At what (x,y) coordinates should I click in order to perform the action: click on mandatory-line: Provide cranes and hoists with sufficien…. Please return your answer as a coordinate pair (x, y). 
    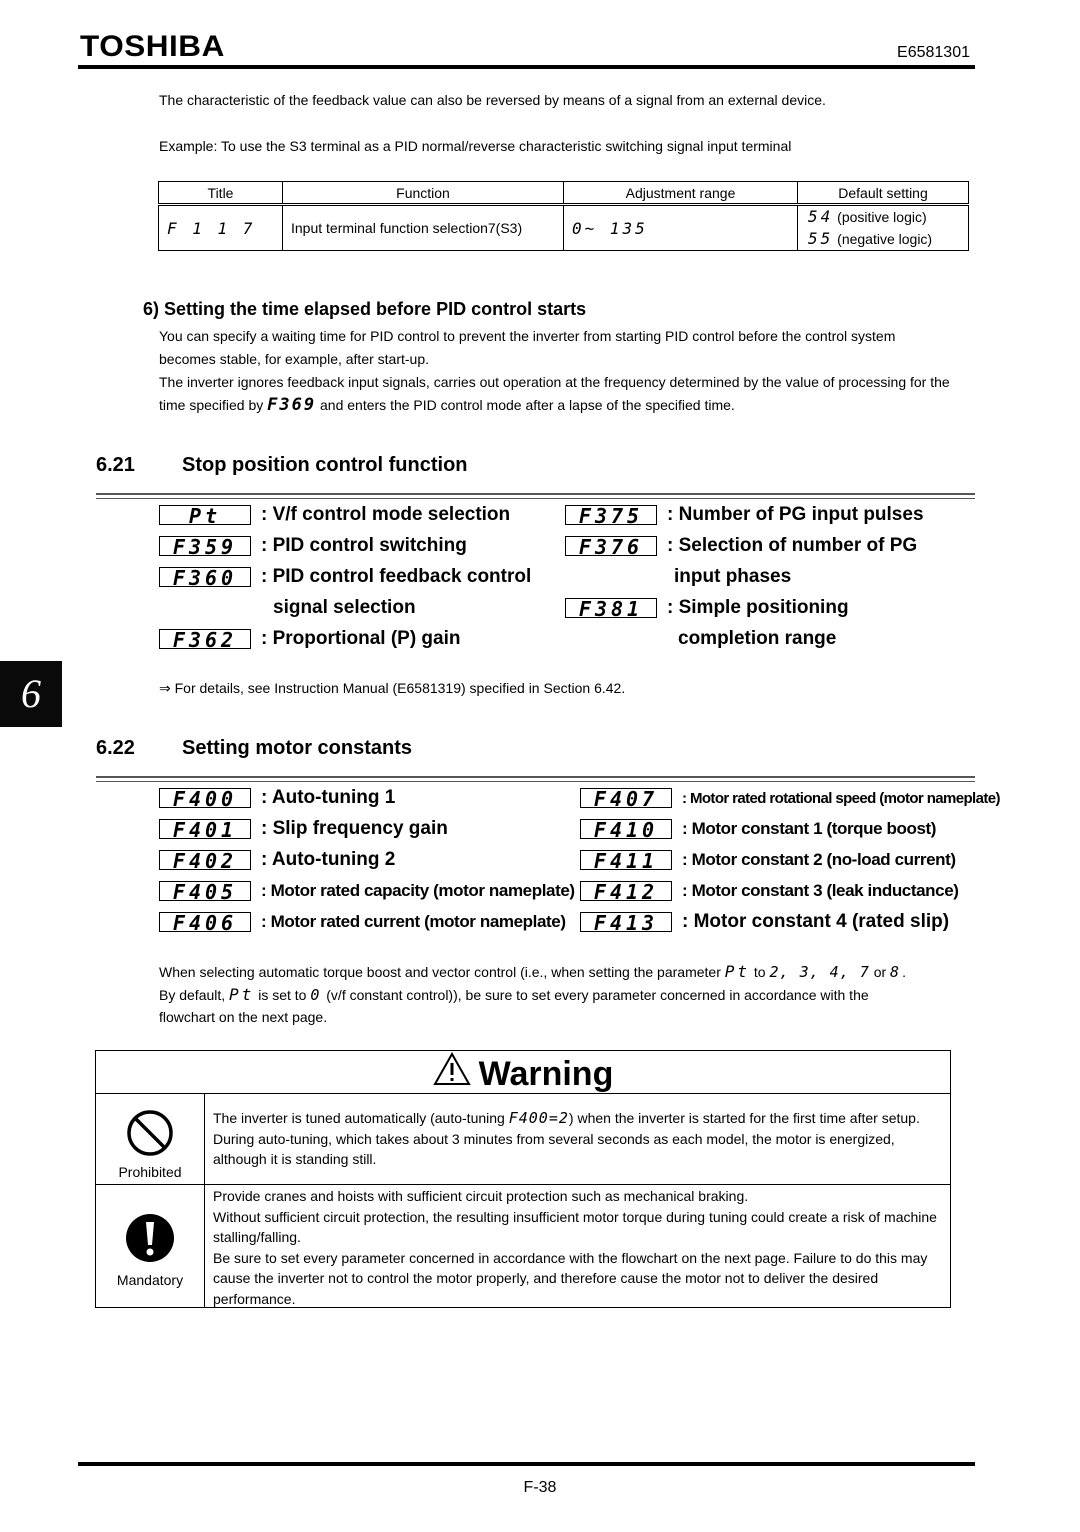
    Looking at the image, I should click on (481, 1196).